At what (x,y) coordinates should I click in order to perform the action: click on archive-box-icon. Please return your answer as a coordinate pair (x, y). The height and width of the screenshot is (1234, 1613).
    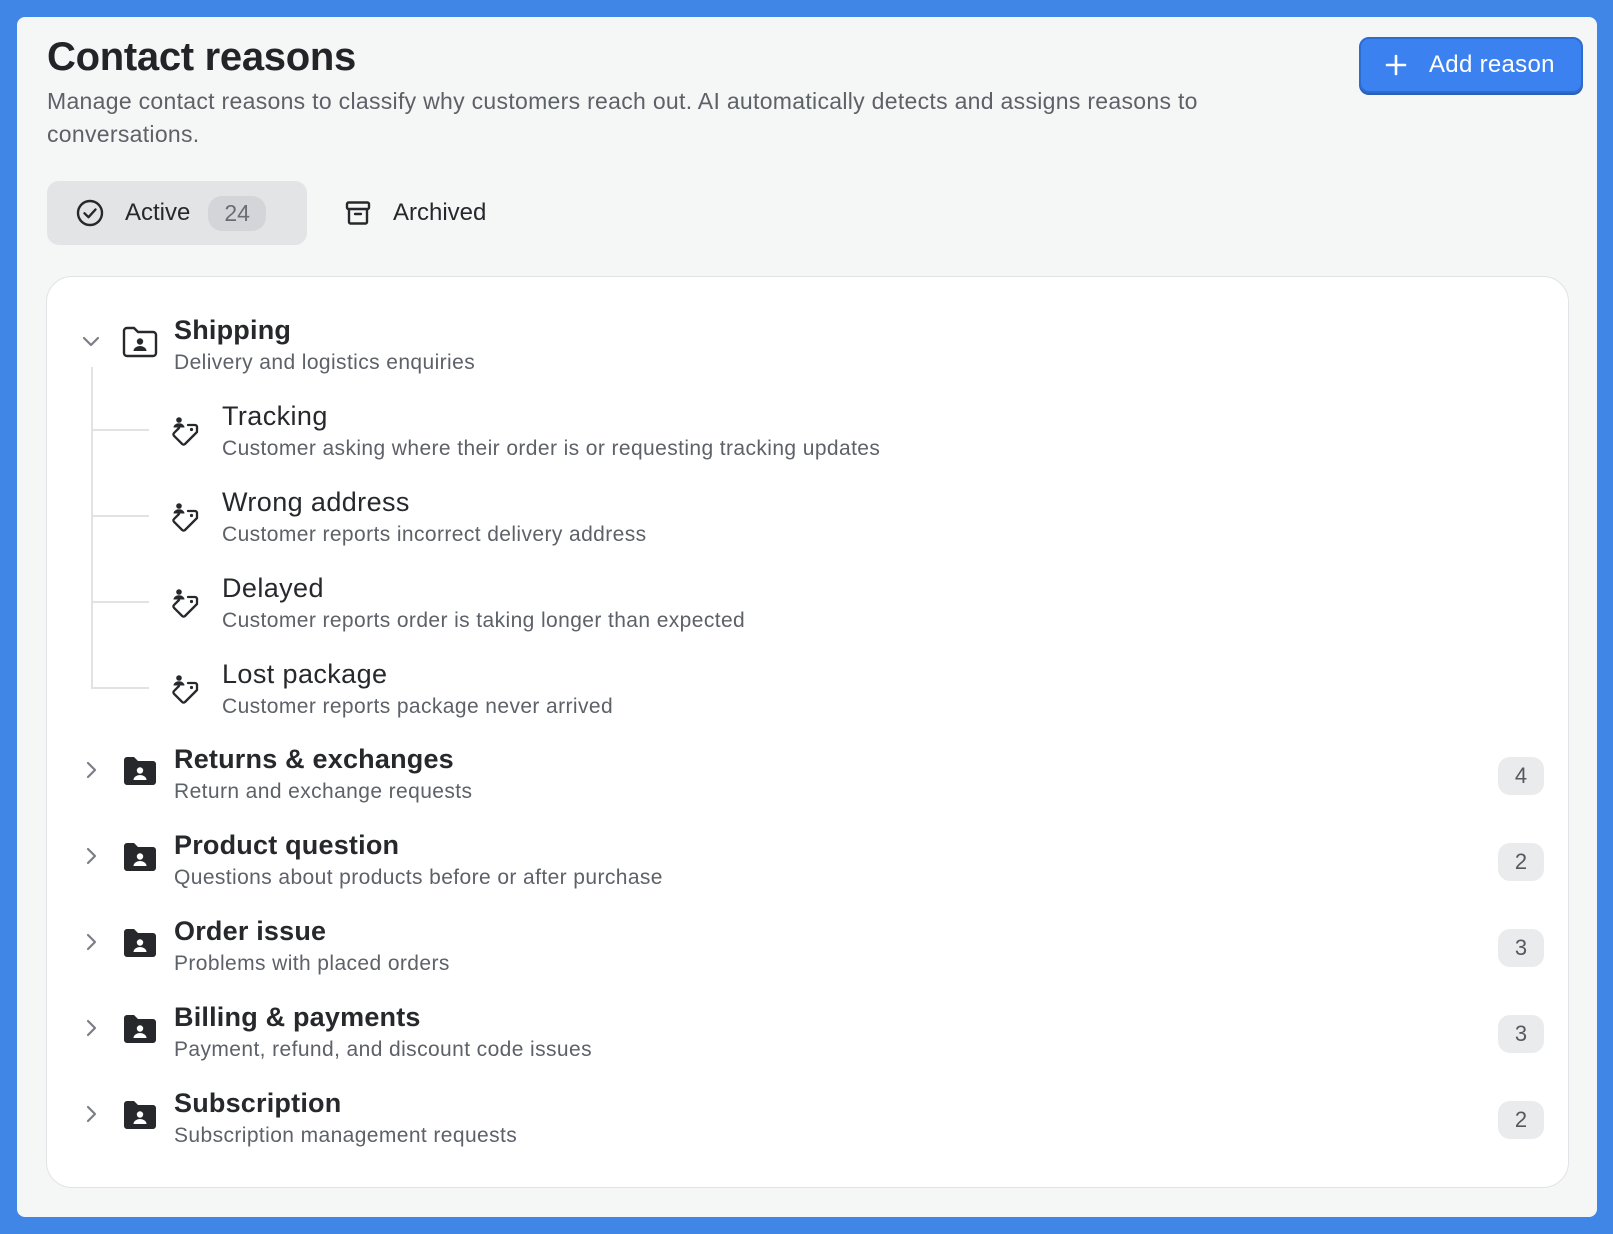
    Looking at the image, I should click on (358, 213).